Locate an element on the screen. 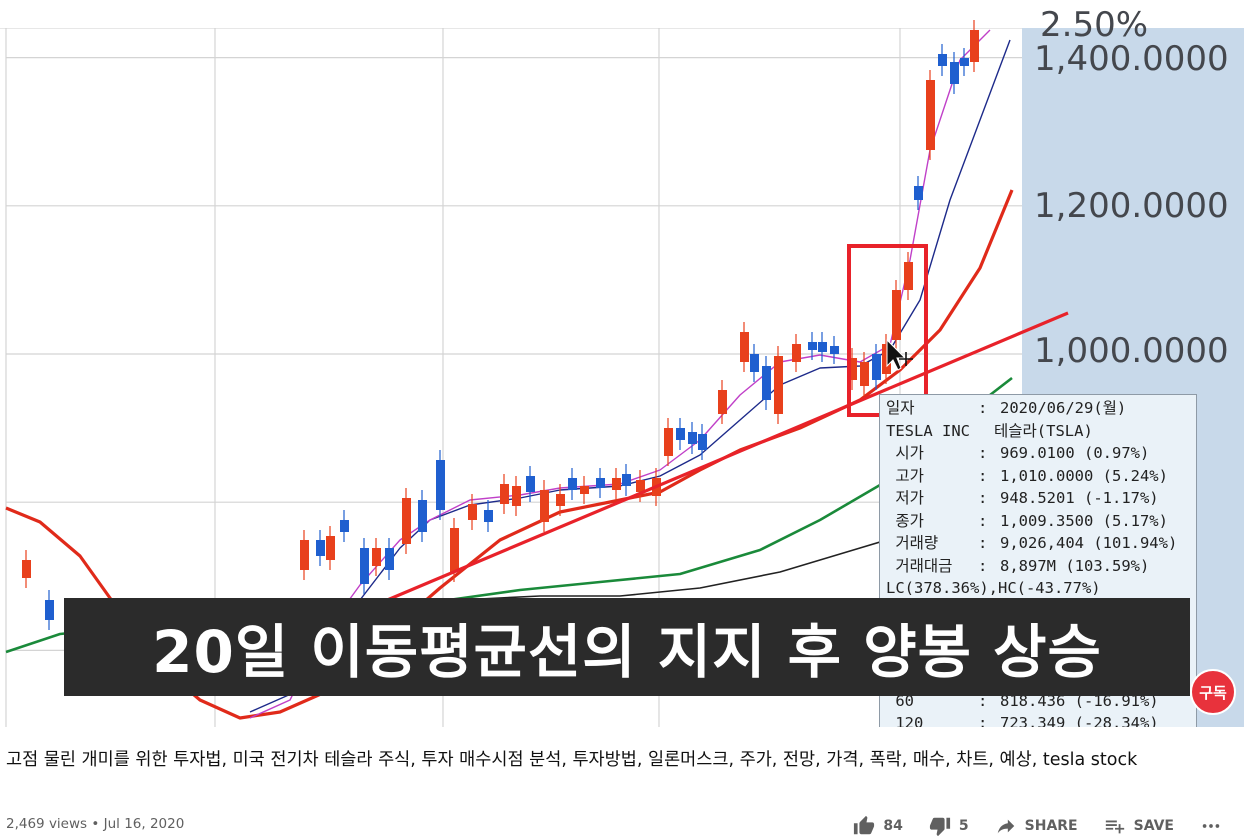 The height and width of the screenshot is (840, 1244). percent-fragment: 2.50% is located at coordinates (1094, 25).